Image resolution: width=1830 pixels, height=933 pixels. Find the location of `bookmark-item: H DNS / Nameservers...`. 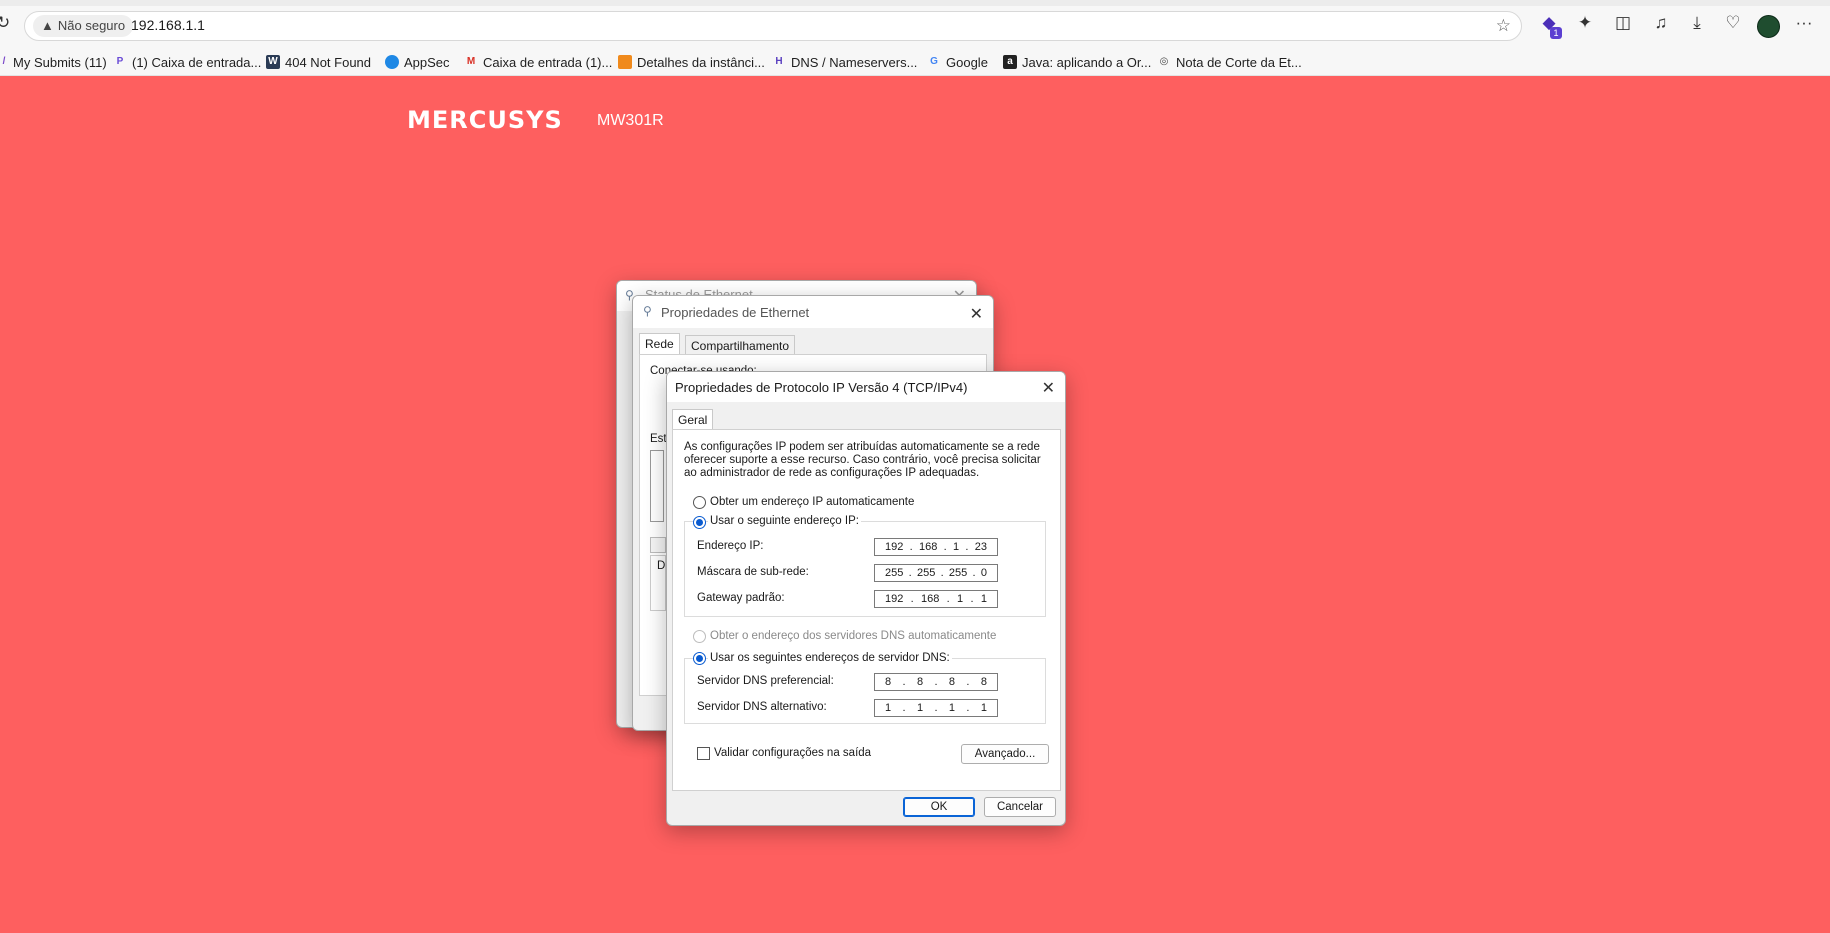

bookmark-item: H DNS / Nameservers... is located at coordinates (844, 62).